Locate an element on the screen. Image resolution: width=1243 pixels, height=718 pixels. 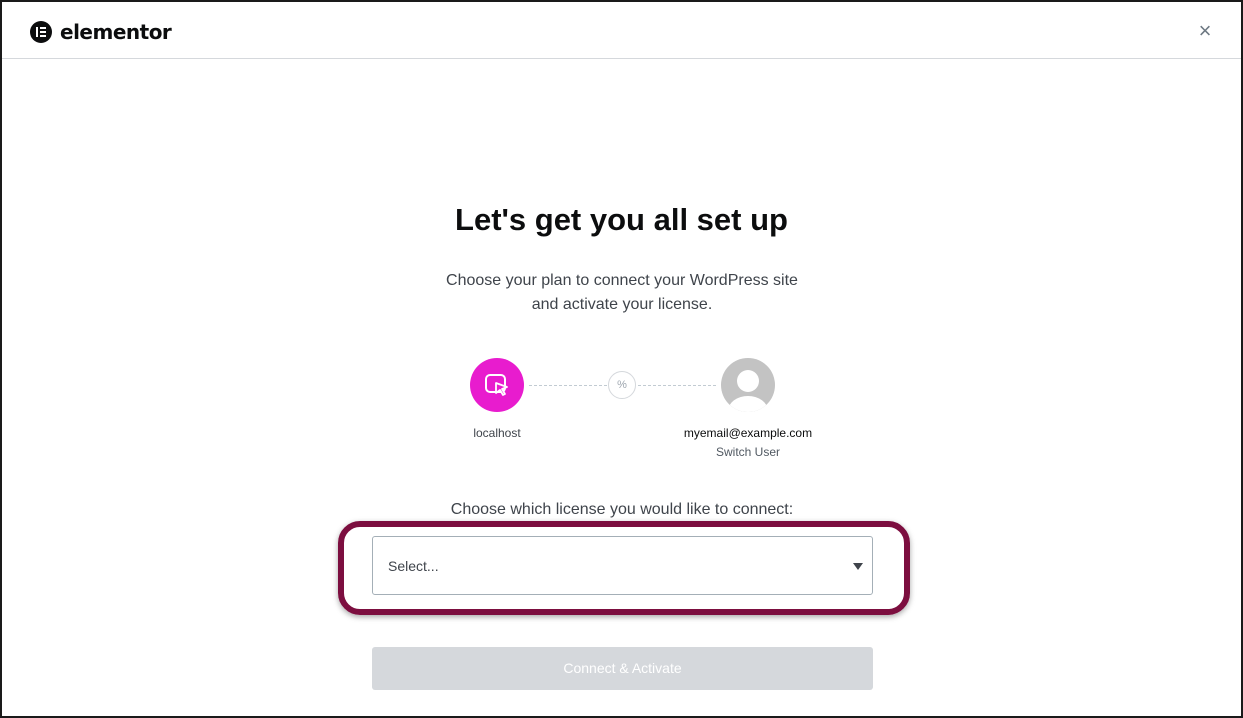
connector-line-left is located at coordinates (568, 385).